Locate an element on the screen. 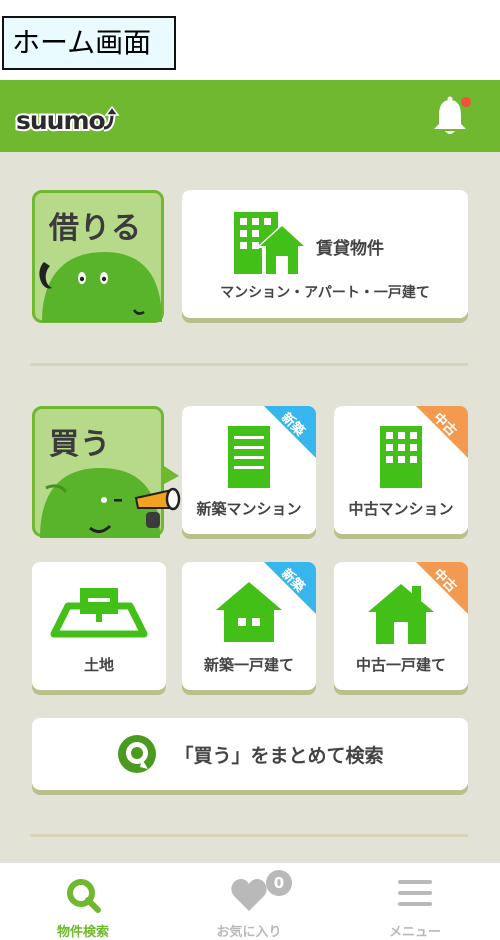 Image resolution: width=500 pixels, height=940 pixels. building-windows-icon is located at coordinates (401, 457).